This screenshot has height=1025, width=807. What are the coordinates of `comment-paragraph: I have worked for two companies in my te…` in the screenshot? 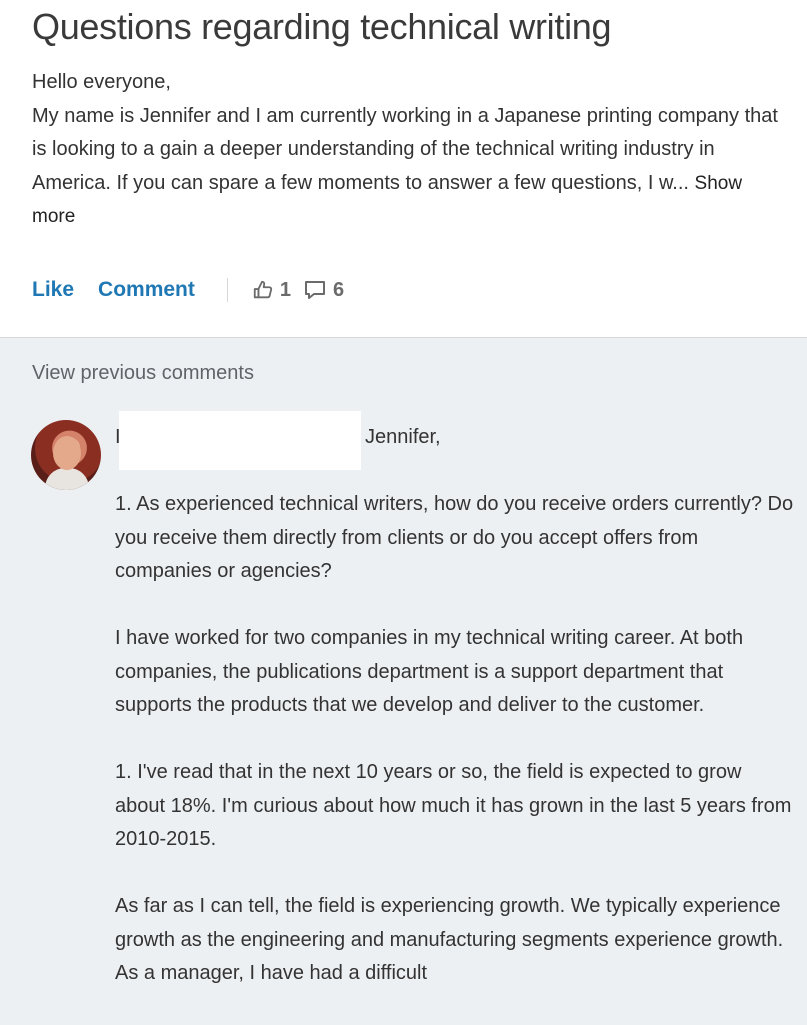 It's located at (429, 671).